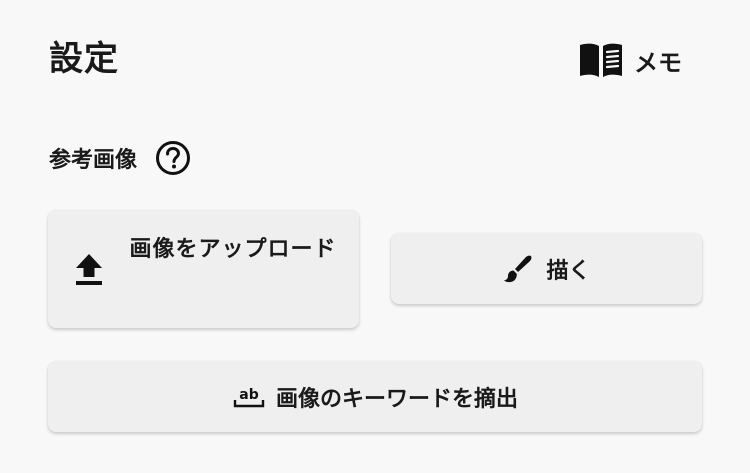 This screenshot has width=750, height=473. Describe the element at coordinates (568, 271) in the screenshot. I see `draw-label: 描く` at that location.